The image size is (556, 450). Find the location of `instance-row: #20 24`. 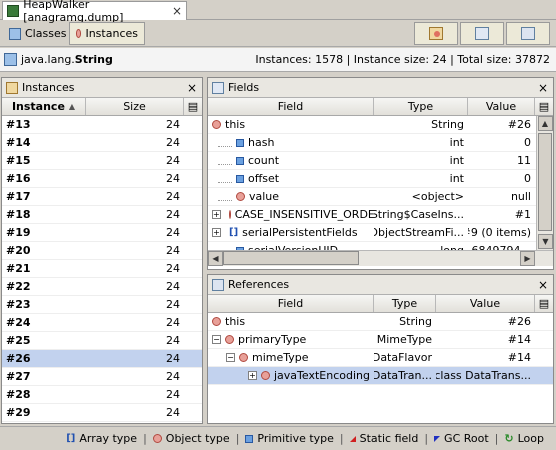

instance-row: #20 24 is located at coordinates (102, 251).